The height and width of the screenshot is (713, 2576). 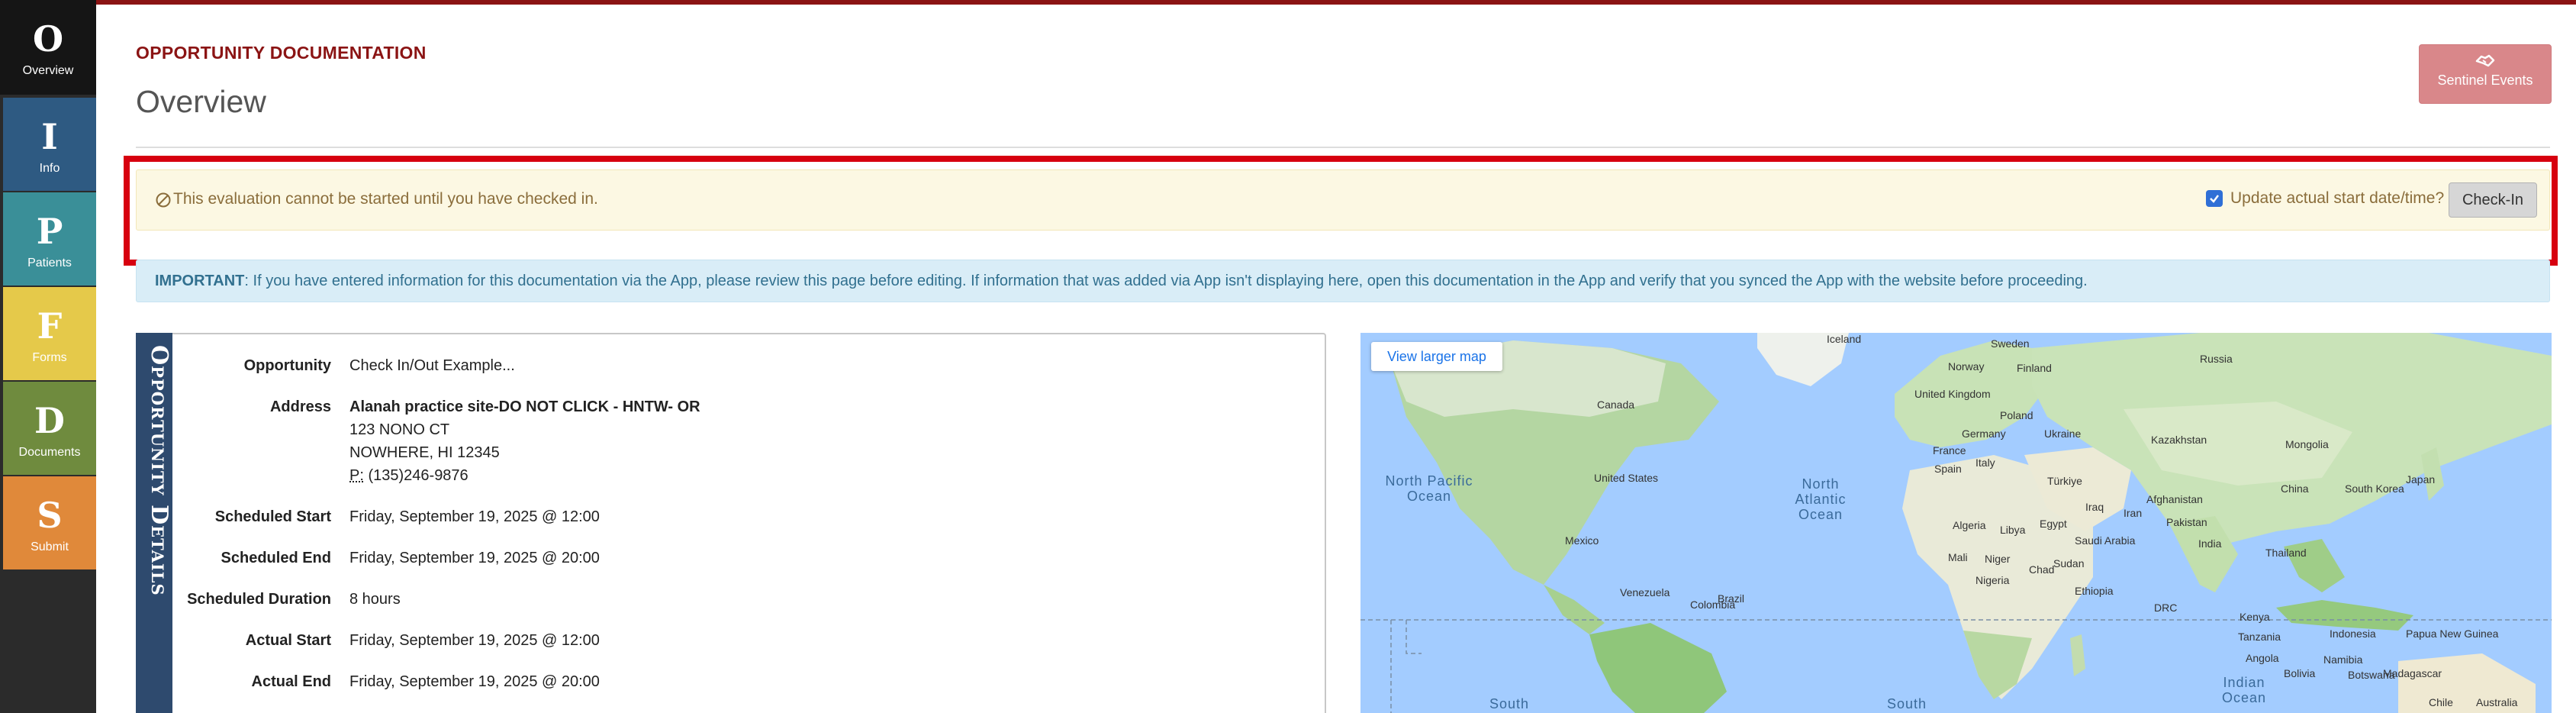 I want to click on map-label-angola: Angola, so click(x=2262, y=658).